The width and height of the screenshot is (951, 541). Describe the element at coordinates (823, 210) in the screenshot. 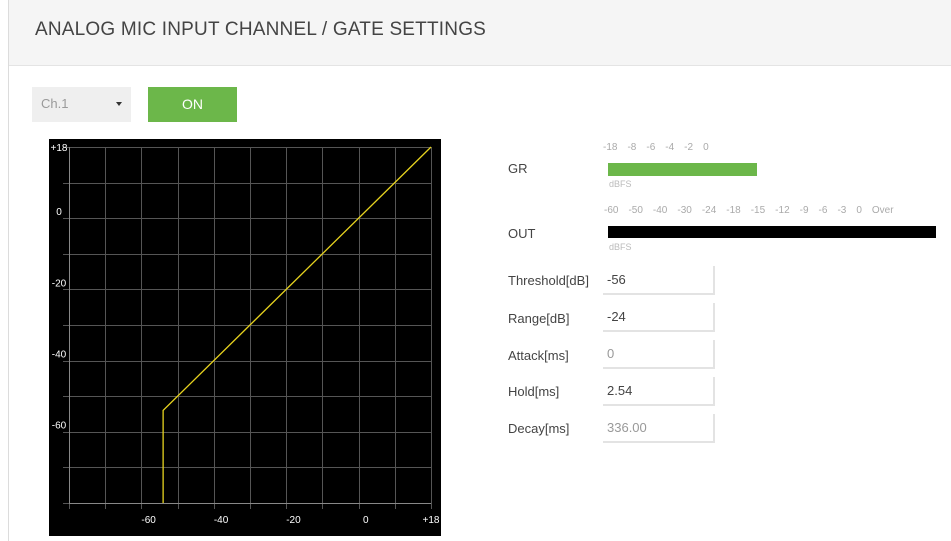

I see `out-meter-tick-label: -6` at that location.